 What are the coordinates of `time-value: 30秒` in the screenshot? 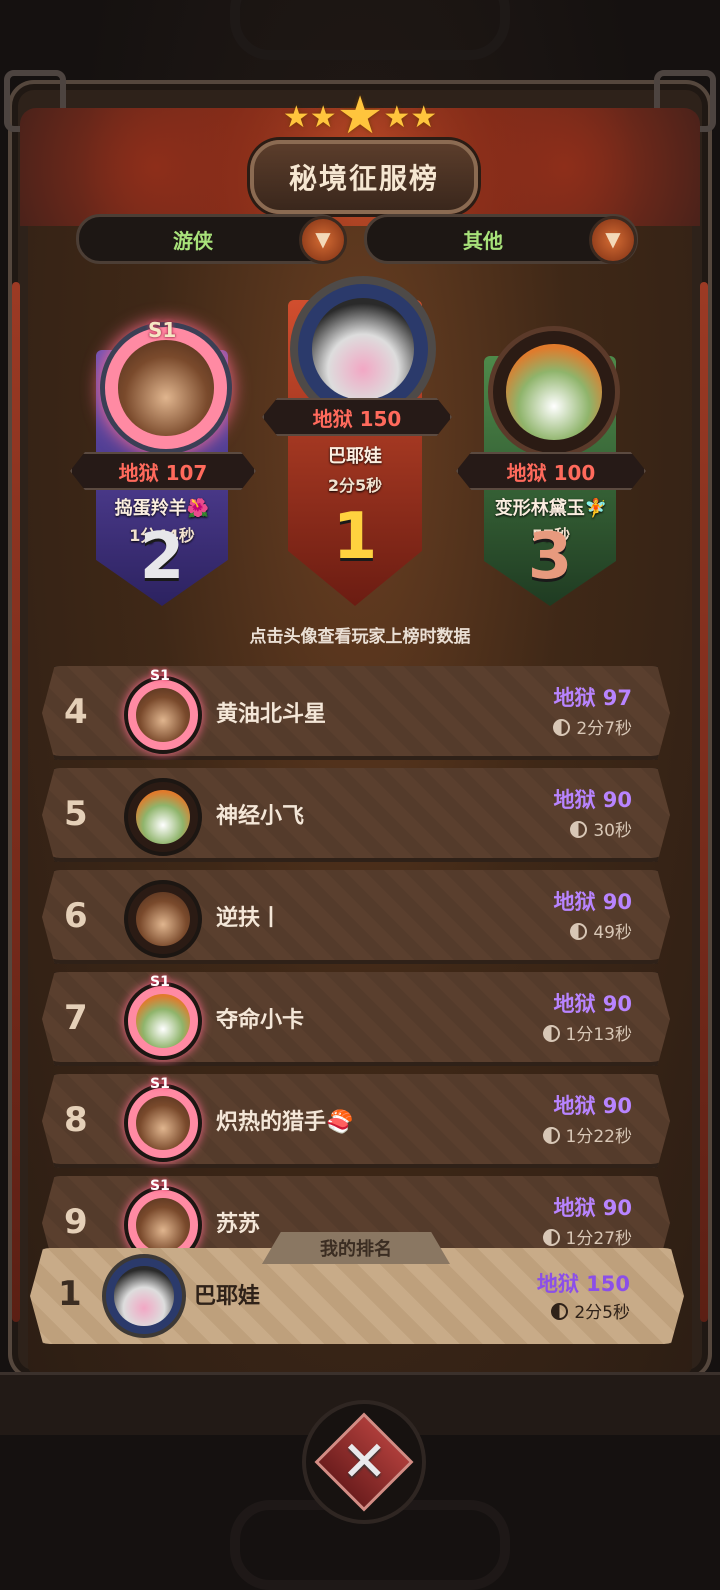 It's located at (612, 831).